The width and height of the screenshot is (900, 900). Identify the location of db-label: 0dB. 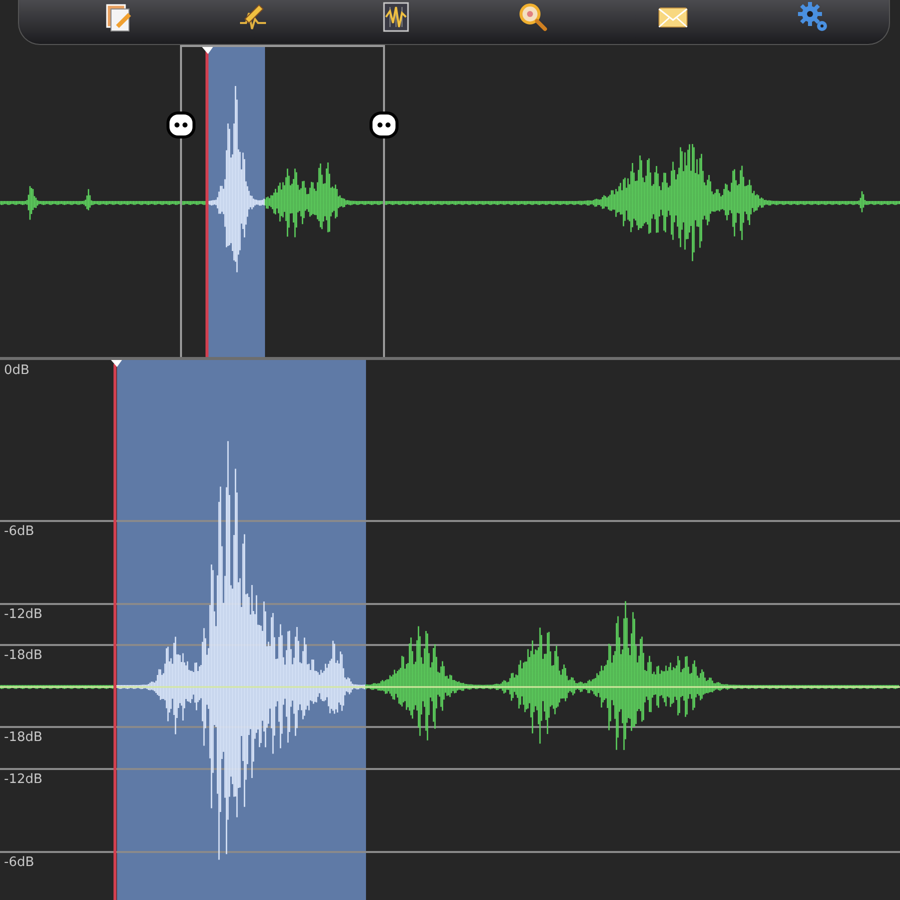
(17, 370).